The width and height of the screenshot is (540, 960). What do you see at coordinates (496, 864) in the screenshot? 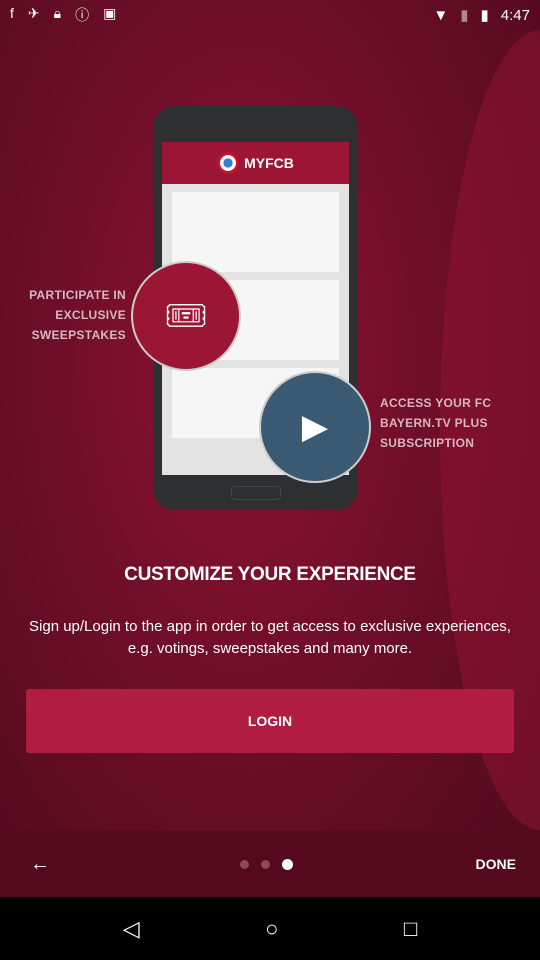
I see `done-button: DONE` at bounding box center [496, 864].